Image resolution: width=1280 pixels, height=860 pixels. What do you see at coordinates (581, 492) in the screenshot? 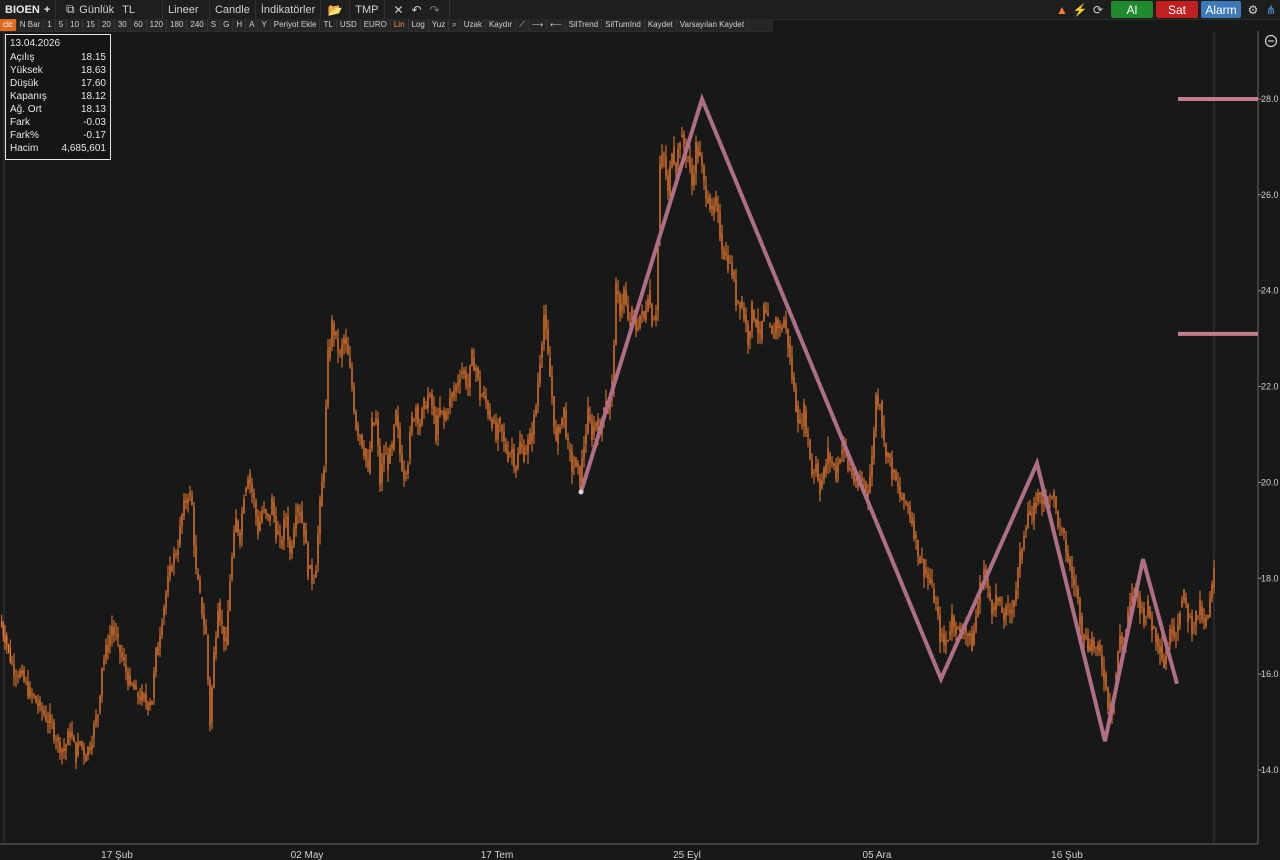
I see `zigzag-anchor` at bounding box center [581, 492].